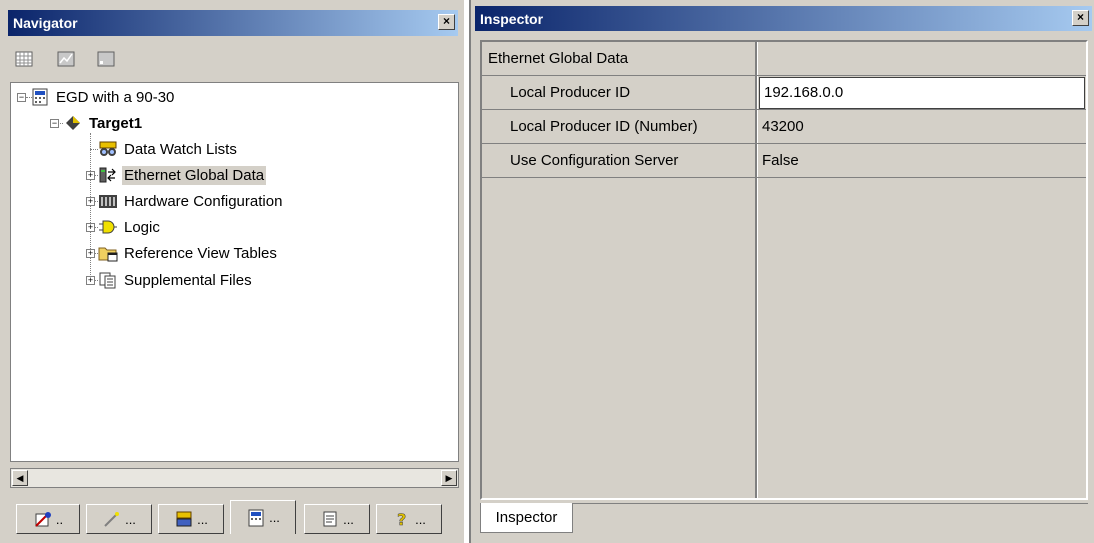 This screenshot has height=543, width=1094. Describe the element at coordinates (184, 519) in the screenshot. I see `data-watch-icon` at that location.